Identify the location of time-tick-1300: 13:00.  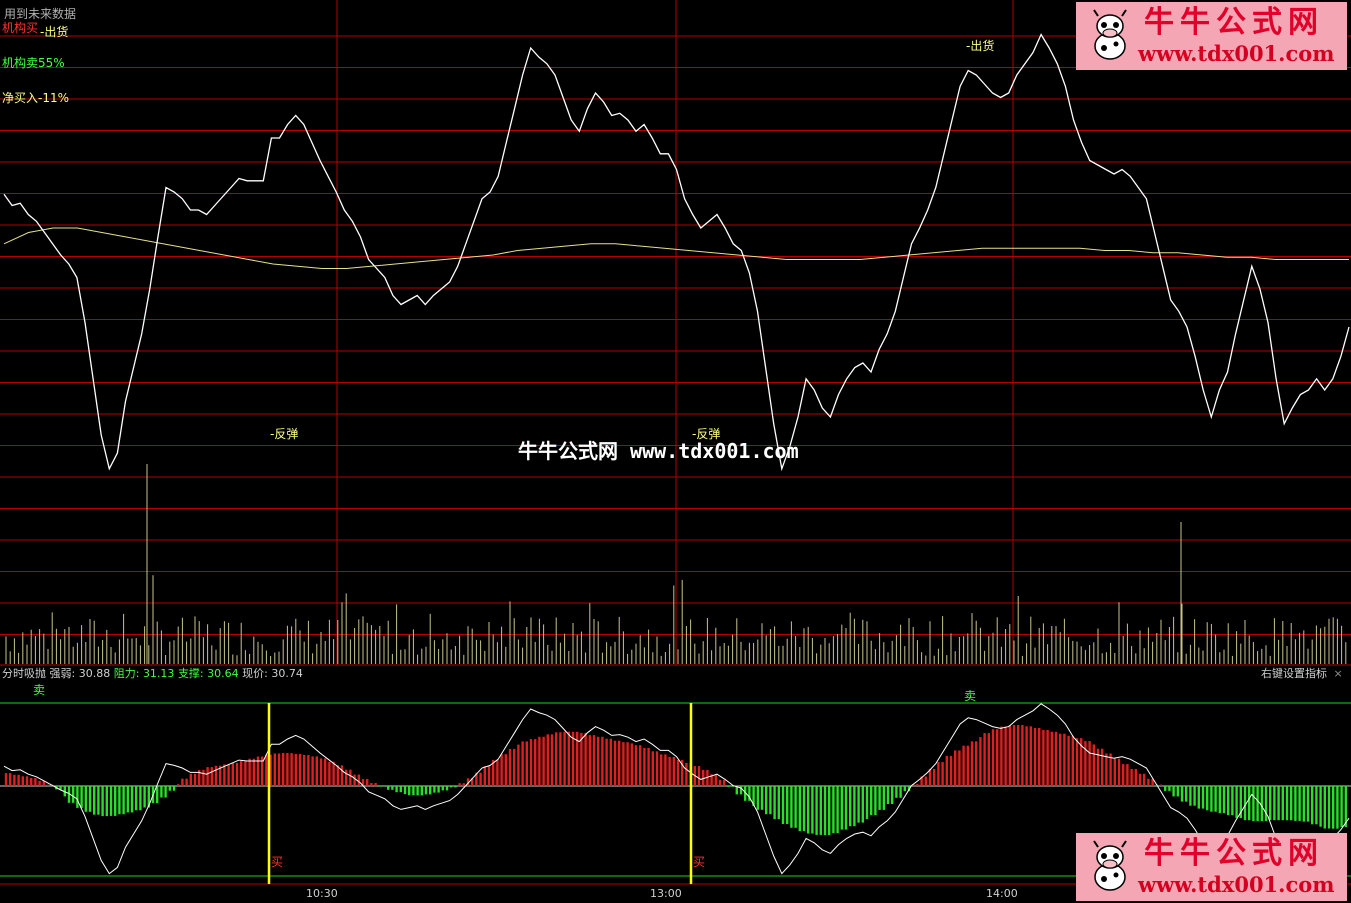
(666, 893).